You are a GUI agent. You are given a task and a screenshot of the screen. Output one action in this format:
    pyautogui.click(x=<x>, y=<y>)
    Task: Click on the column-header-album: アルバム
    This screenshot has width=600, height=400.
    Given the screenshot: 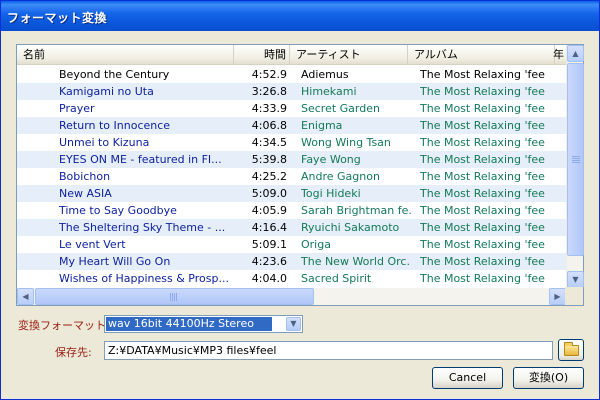 What is the action you would take?
    pyautogui.click(x=481, y=54)
    